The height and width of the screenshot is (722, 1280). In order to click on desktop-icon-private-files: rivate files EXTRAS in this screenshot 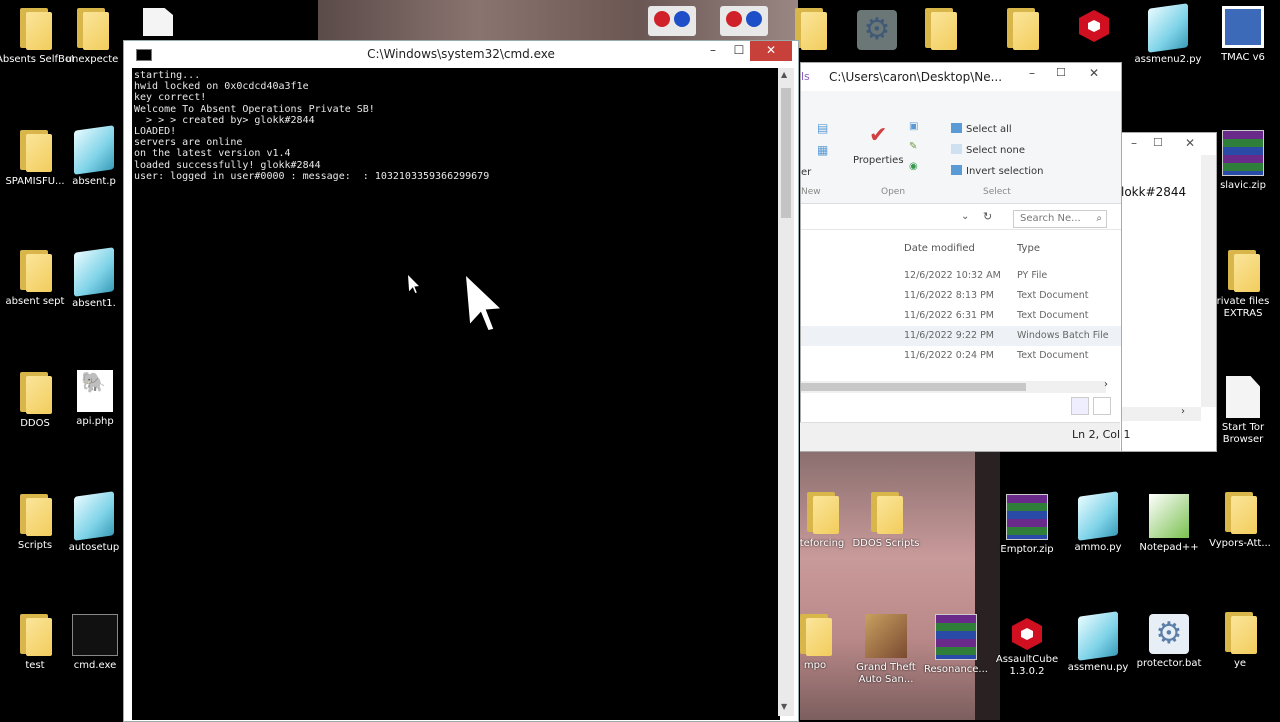, I will do `click(1243, 284)`.